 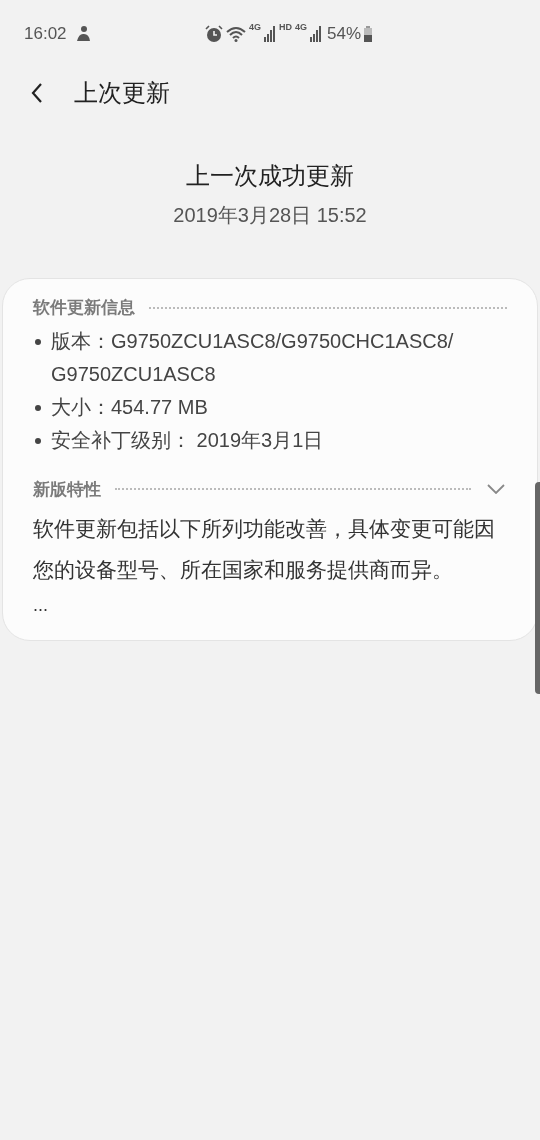 What do you see at coordinates (67, 489) in the screenshot?
I see `section-heading: 新版特性` at bounding box center [67, 489].